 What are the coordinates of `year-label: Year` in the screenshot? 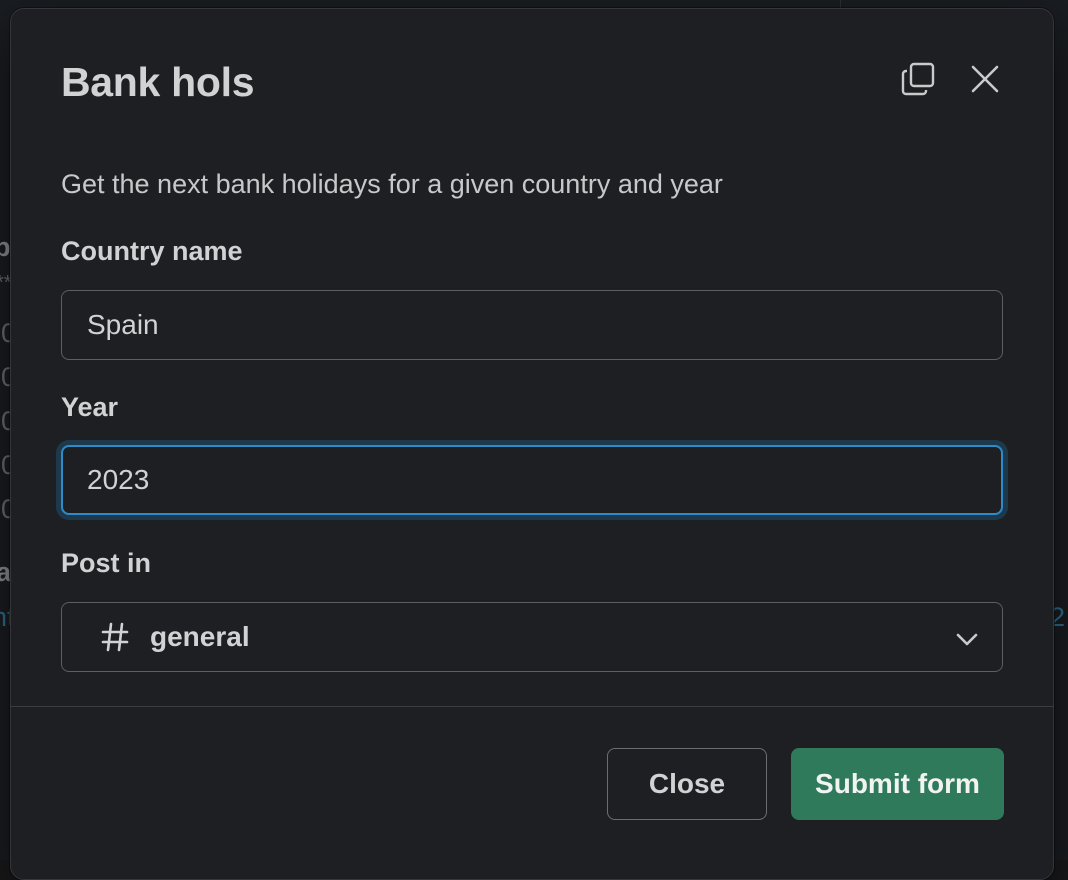 It's located at (89, 407).